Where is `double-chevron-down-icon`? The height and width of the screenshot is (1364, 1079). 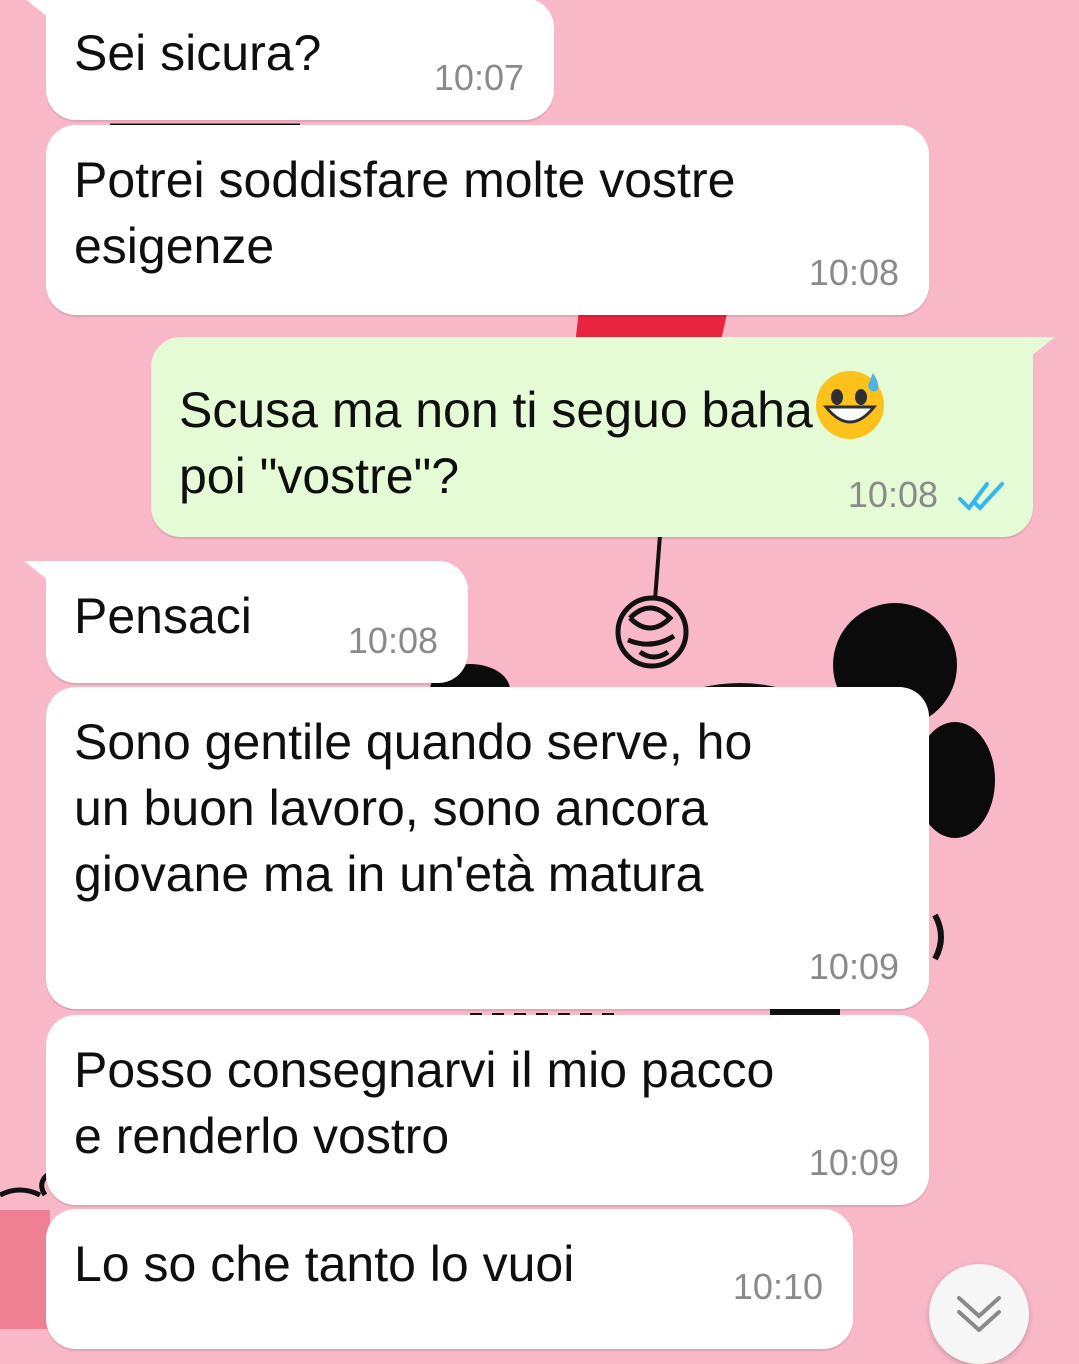
double-chevron-down-icon is located at coordinates (979, 1314).